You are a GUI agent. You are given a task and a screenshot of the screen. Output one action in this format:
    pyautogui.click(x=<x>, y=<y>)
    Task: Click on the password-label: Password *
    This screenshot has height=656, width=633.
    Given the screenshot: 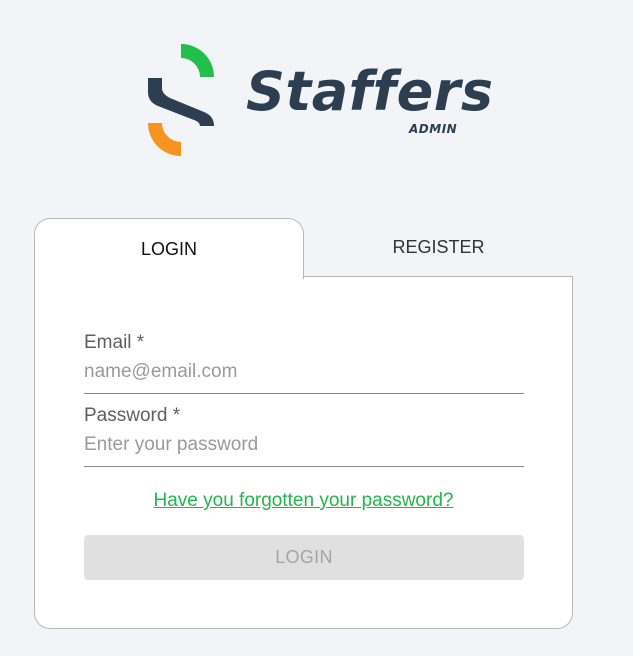 What is the action you would take?
    pyautogui.click(x=132, y=415)
    